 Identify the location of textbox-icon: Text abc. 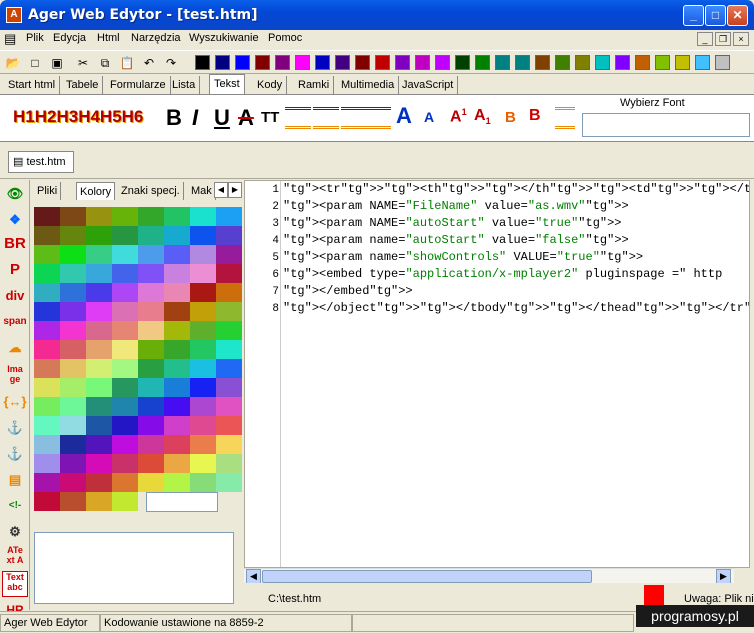
(15, 584).